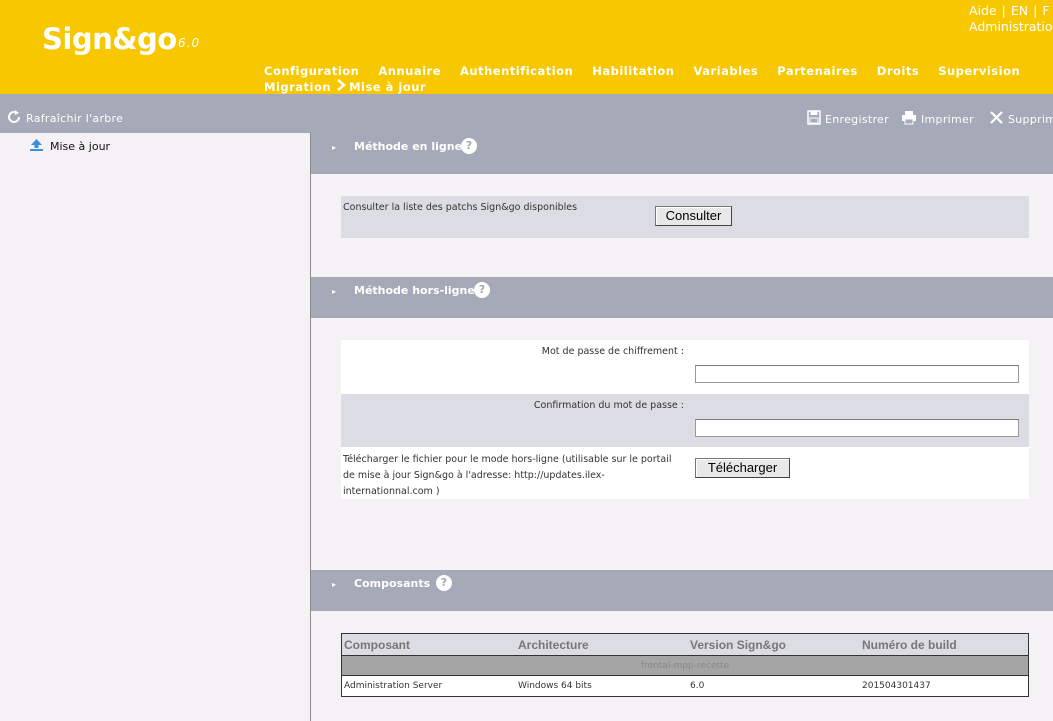  What do you see at coordinates (857, 428) in the screenshot?
I see `confirm-password-input` at bounding box center [857, 428].